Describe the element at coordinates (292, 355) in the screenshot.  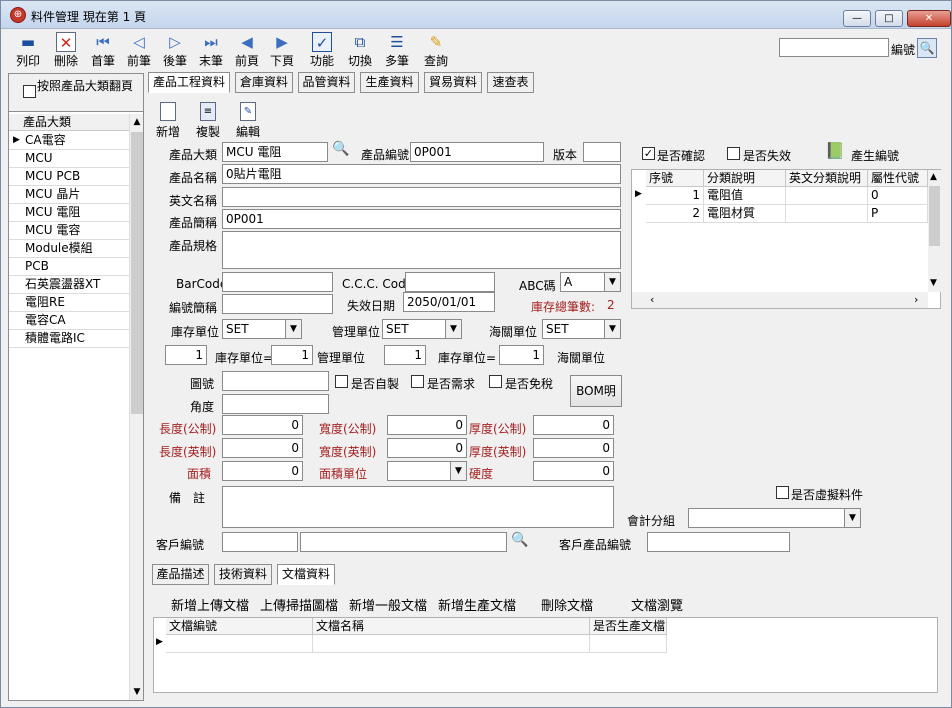
I see `conv-mgmt-qty: 1` at that location.